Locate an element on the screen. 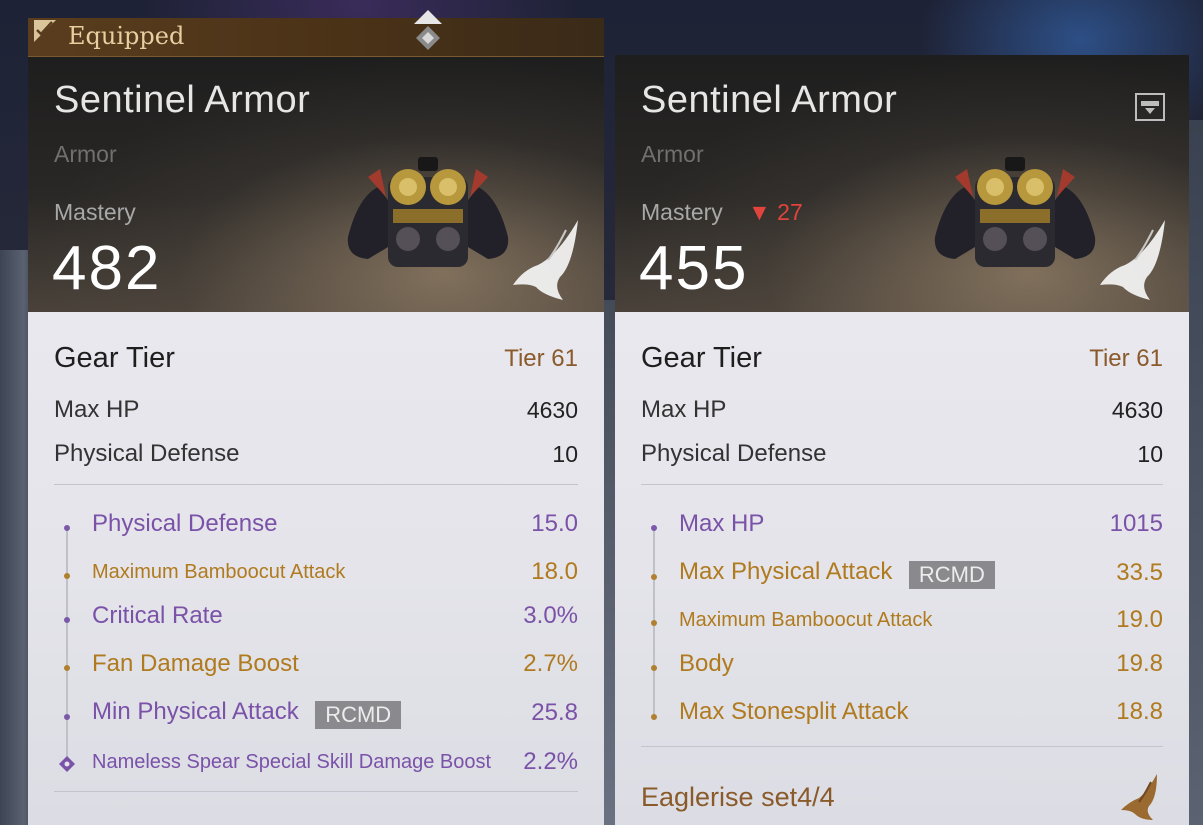 The width and height of the screenshot is (1203, 825). substat-row: Min Physical Attack RCMD 25.8 is located at coordinates (335, 713).